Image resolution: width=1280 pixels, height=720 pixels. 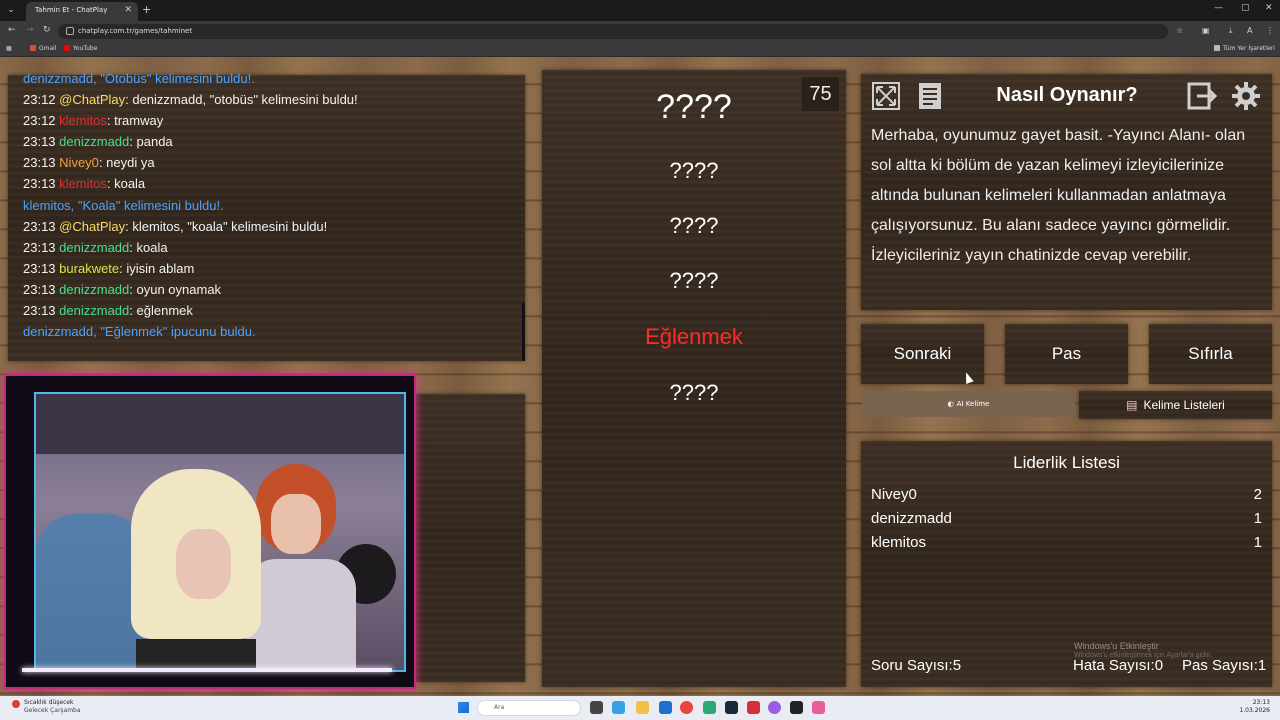 I want to click on profile-icon: A, so click(x=1249, y=30).